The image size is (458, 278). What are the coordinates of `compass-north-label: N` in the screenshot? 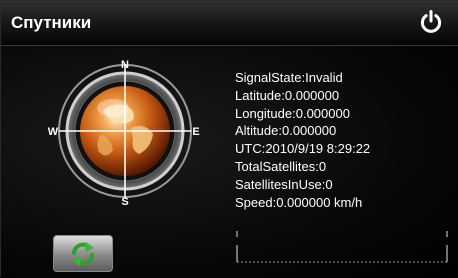 It's located at (125, 65).